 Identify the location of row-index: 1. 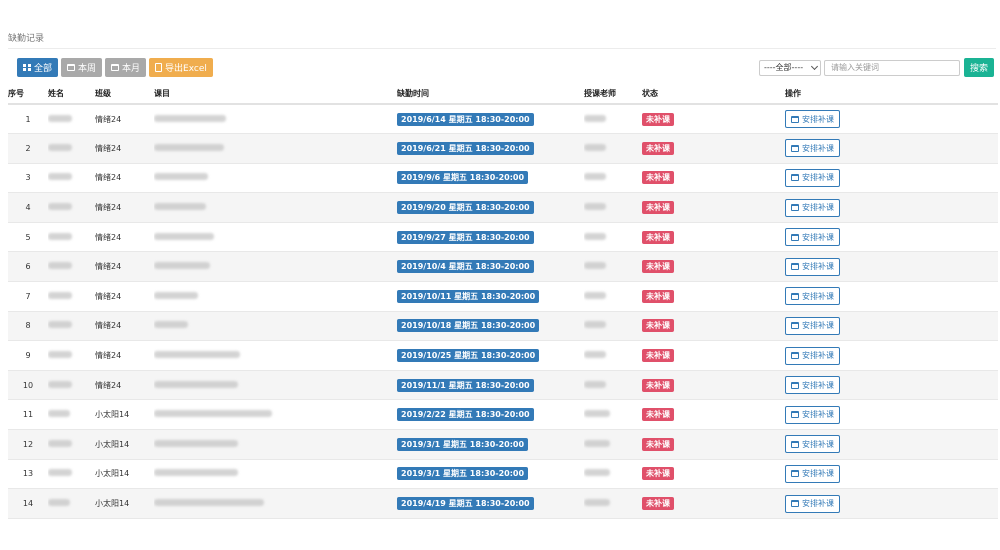
(28, 119).